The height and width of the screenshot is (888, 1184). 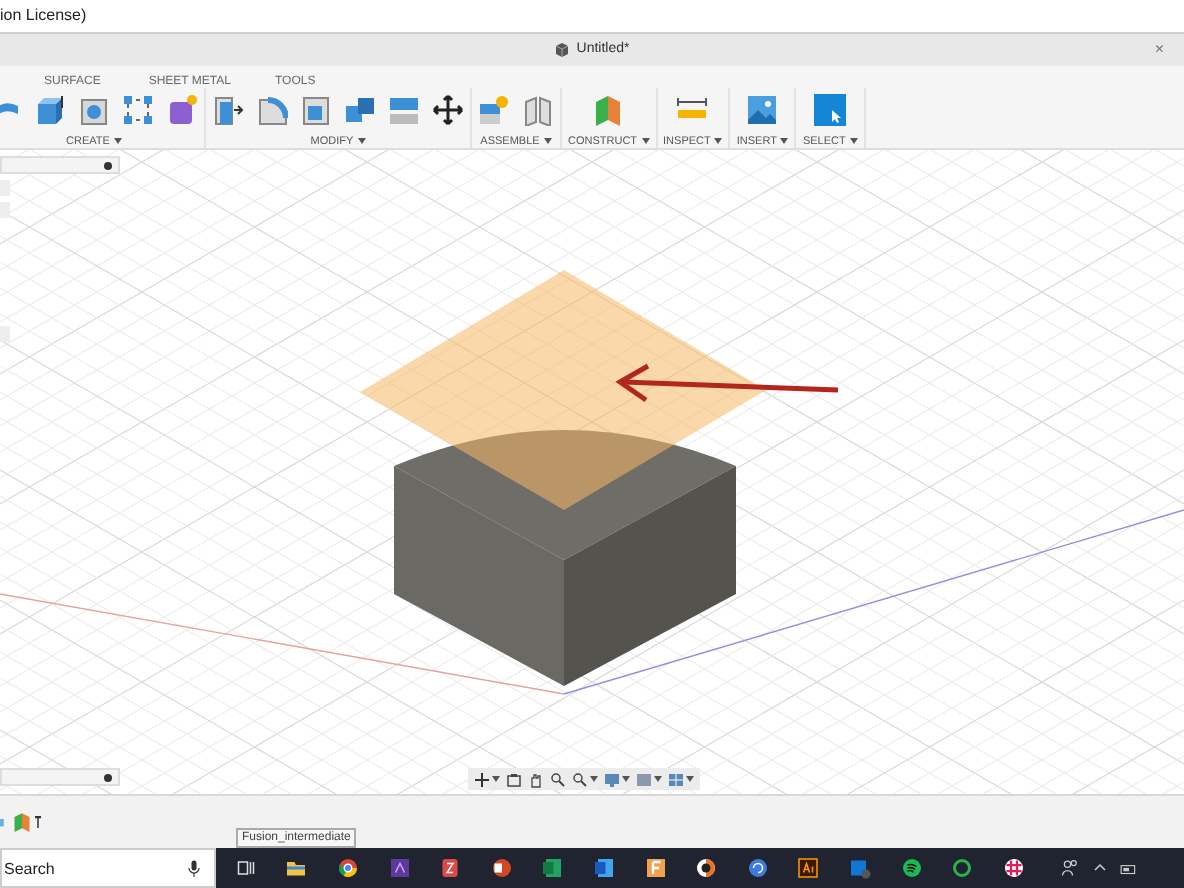 I want to click on letter-z-icon, so click(x=450, y=868).